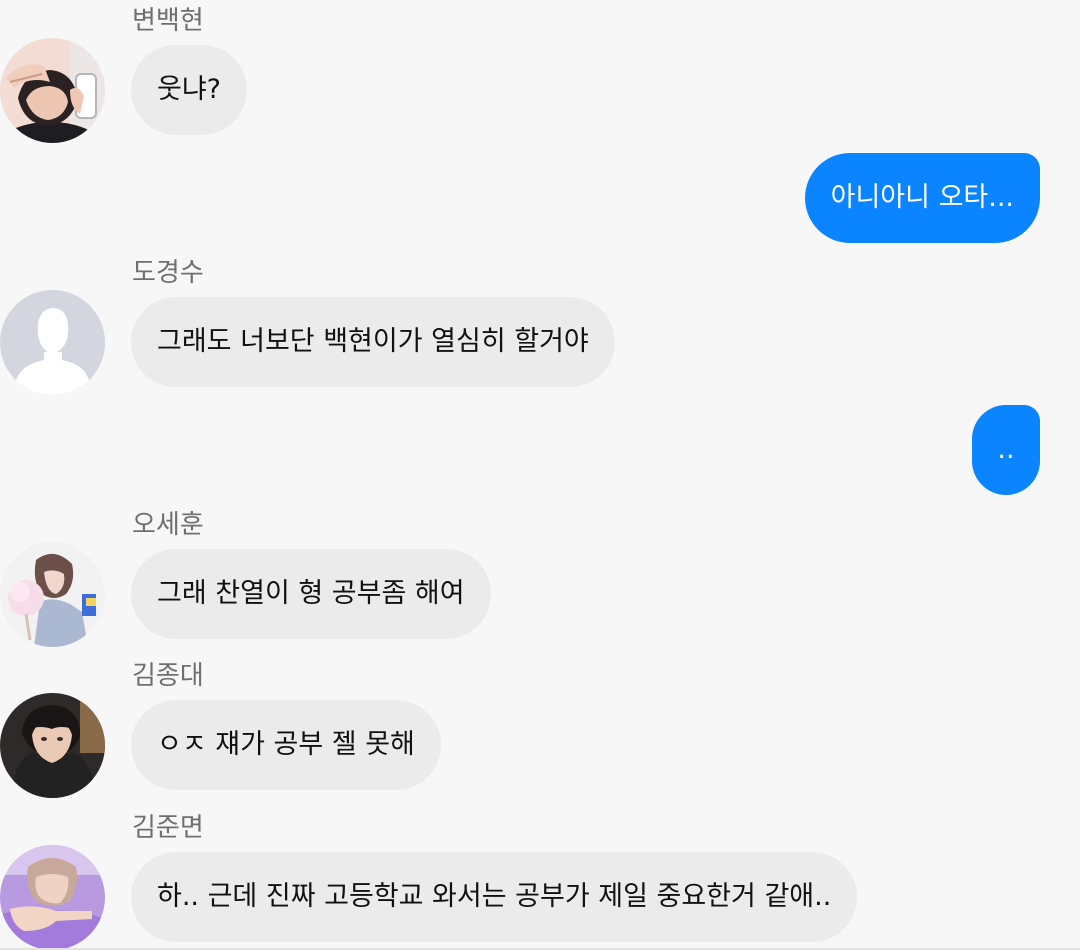 The height and width of the screenshot is (950, 1080). I want to click on avatar-jongdae, so click(52, 745).